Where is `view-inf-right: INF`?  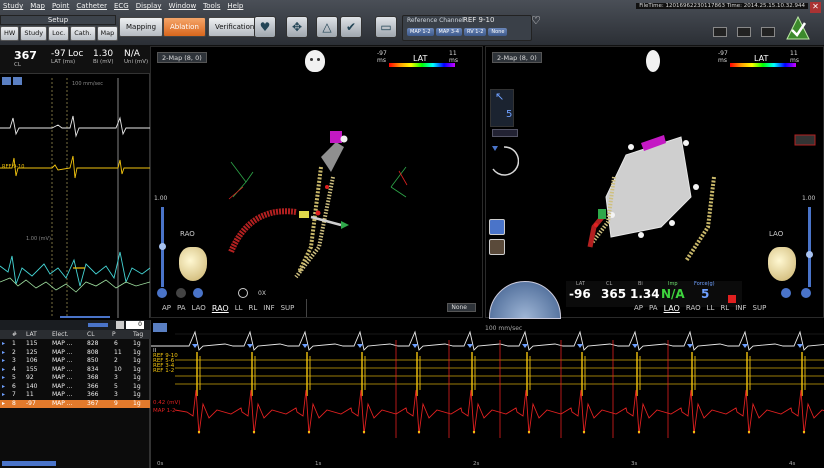
view-inf-right: INF is located at coordinates (740, 308).